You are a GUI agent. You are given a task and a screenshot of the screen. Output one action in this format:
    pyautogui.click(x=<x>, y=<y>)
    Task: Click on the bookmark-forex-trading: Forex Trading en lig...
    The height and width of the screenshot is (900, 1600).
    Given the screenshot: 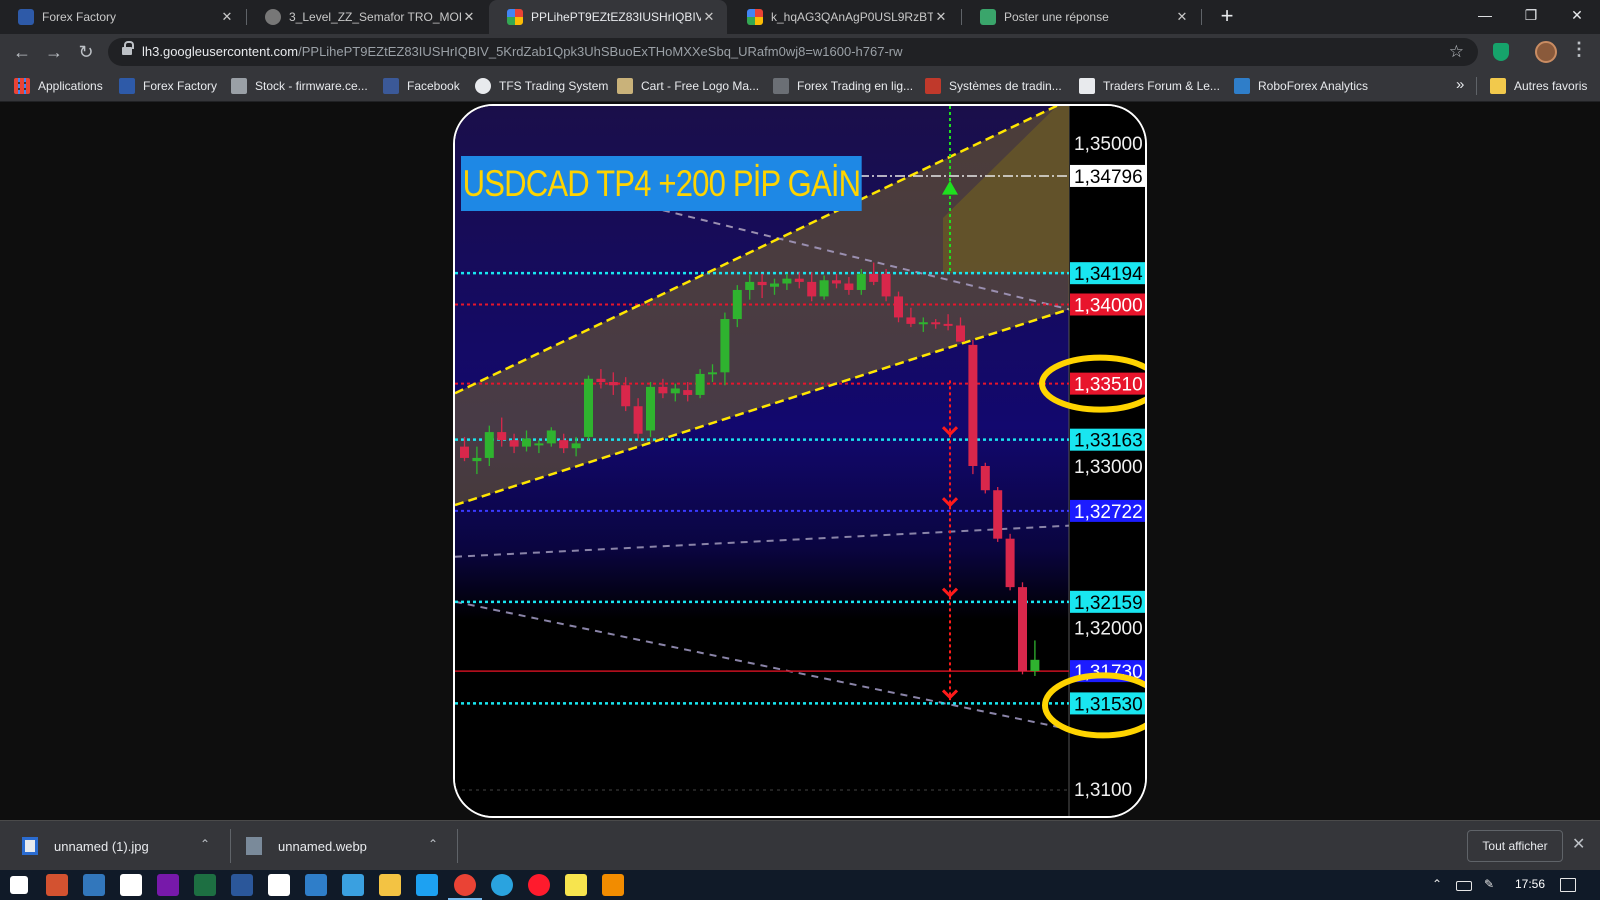 What is the action you would take?
    pyautogui.click(x=843, y=86)
    